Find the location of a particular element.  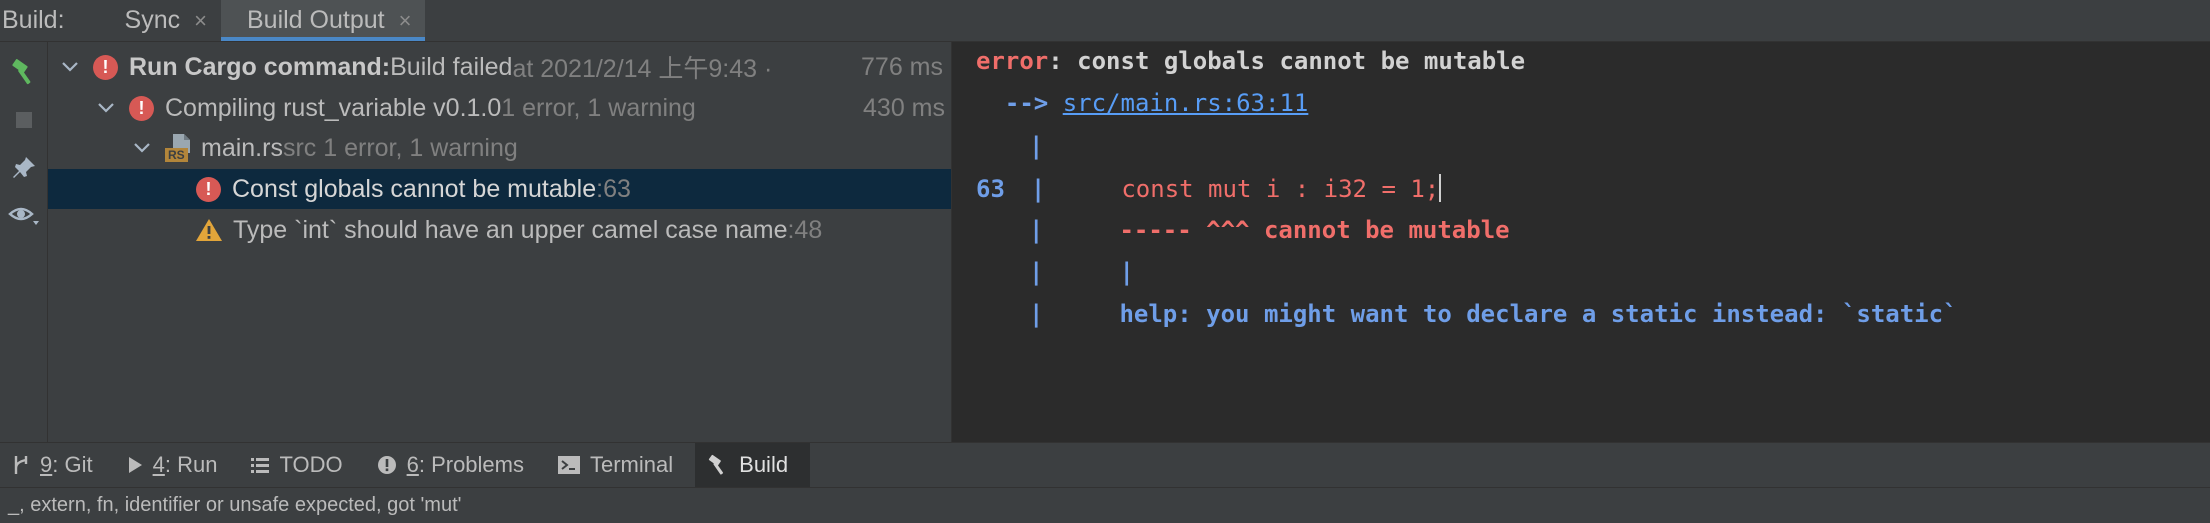

tab-run: 4: Run is located at coordinates (177, 465).